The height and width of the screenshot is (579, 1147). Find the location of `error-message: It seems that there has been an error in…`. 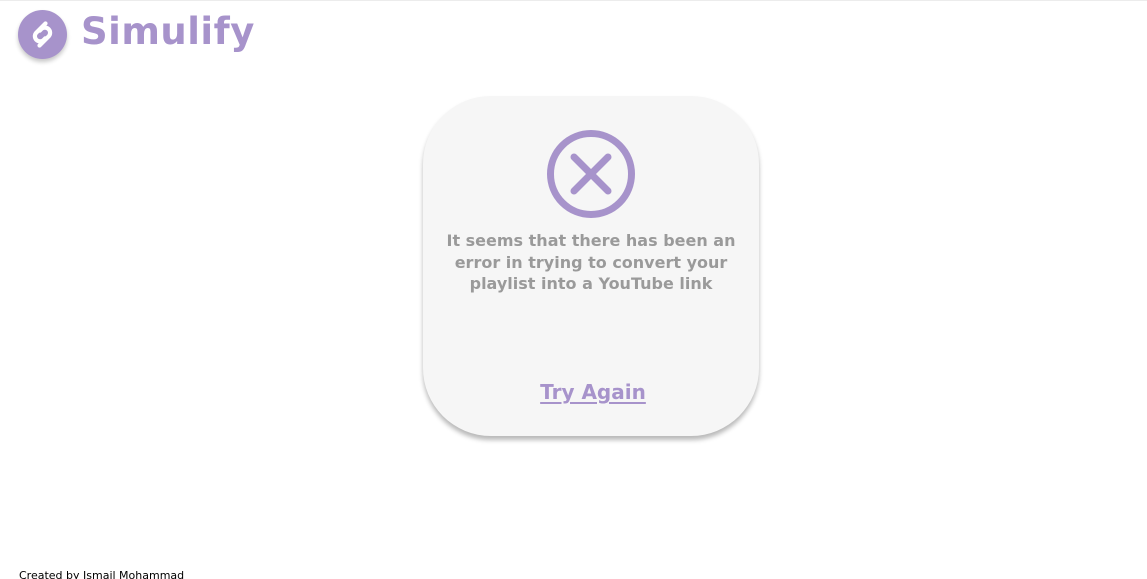

error-message: It seems that there has been an error in… is located at coordinates (591, 262).